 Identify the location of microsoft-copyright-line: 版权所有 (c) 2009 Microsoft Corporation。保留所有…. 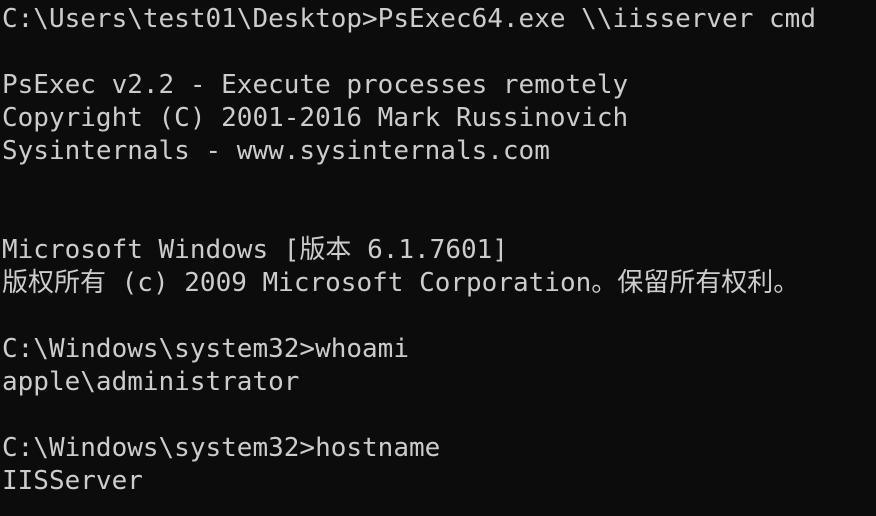
(401, 283).